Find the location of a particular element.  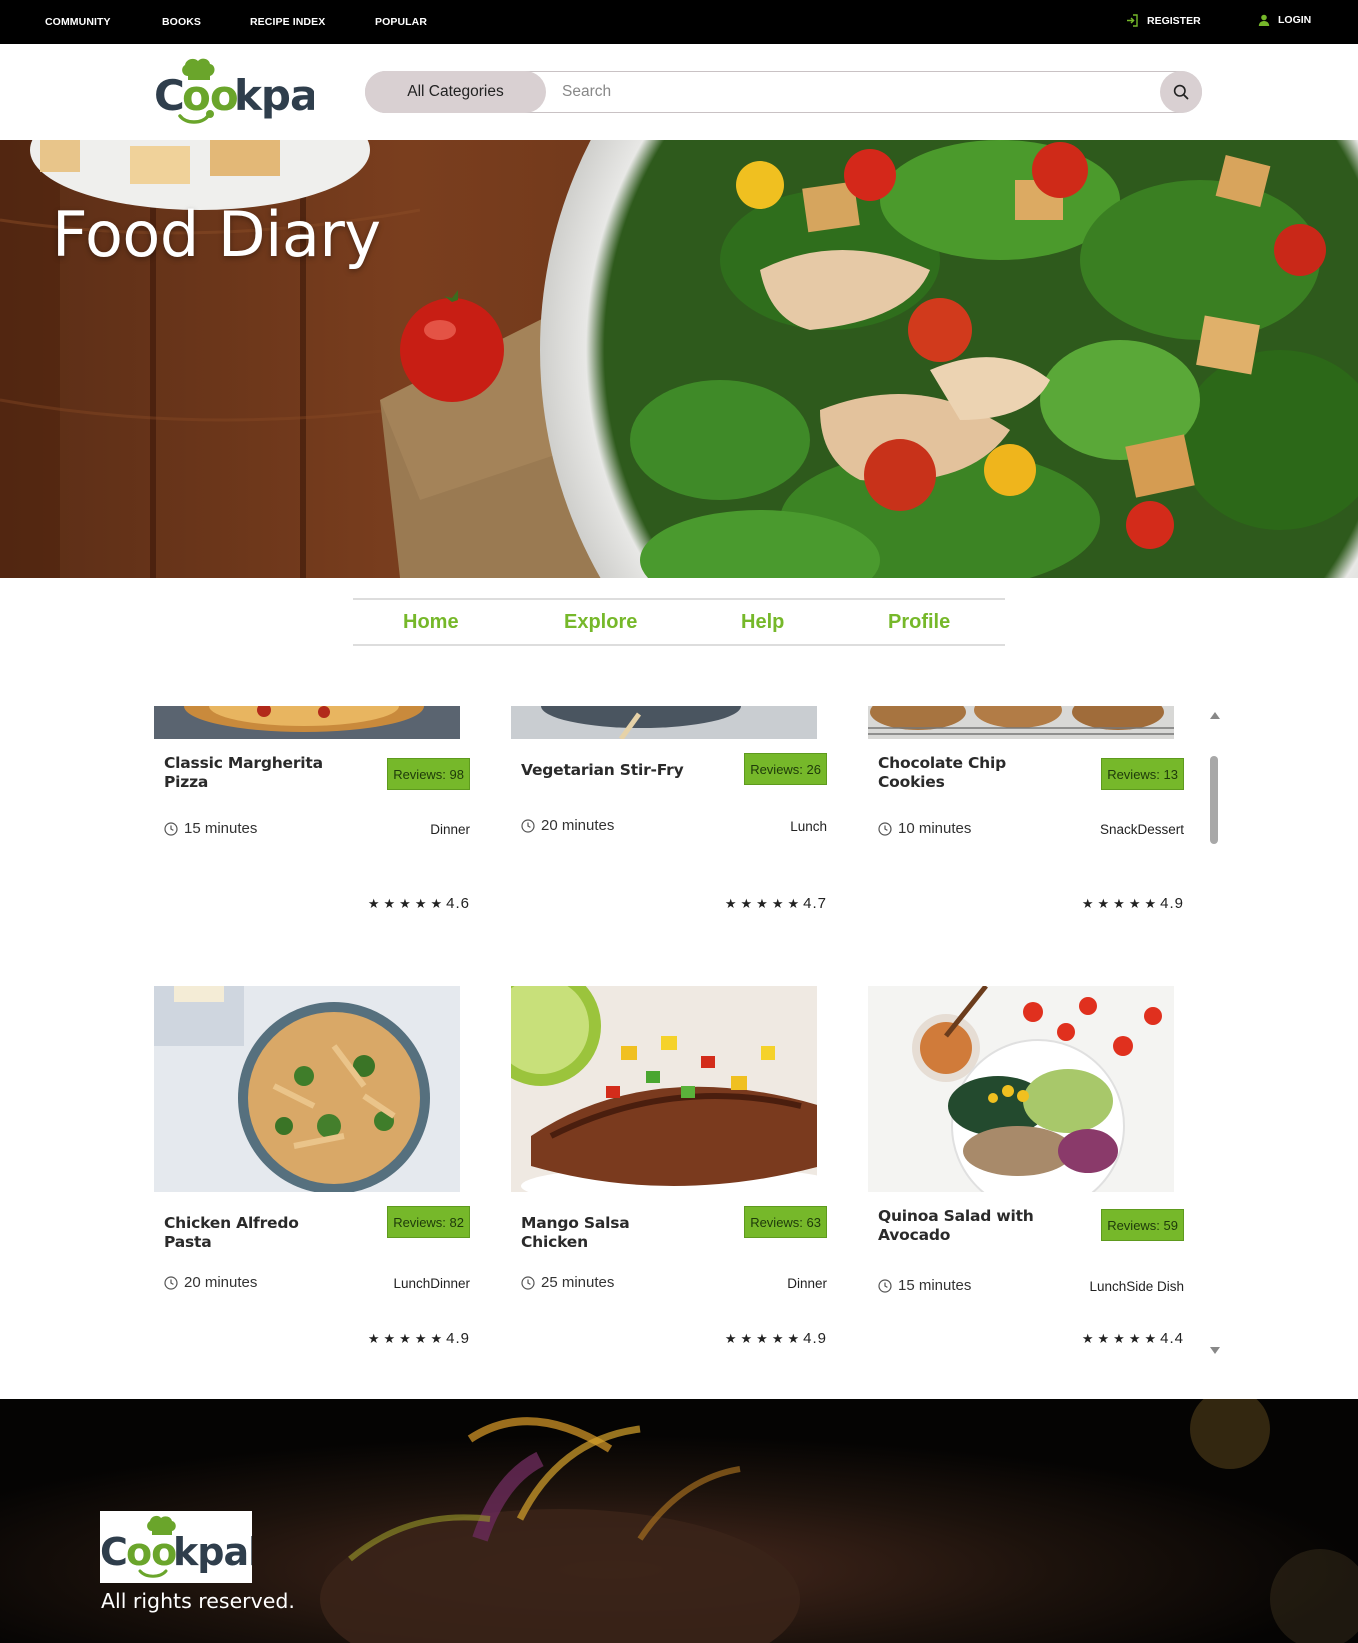

sign-in-icon is located at coordinates (1132, 20).